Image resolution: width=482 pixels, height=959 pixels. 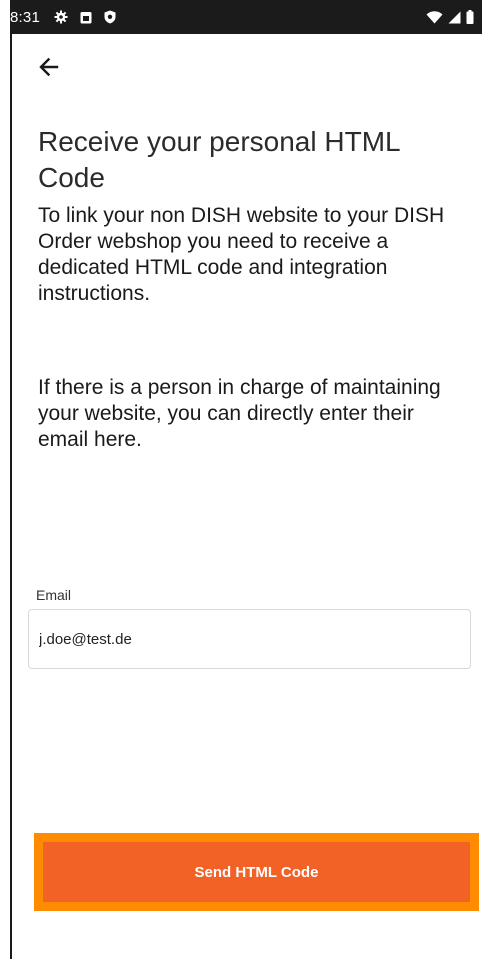 What do you see at coordinates (5, 479) in the screenshot?
I see `screen-edge` at bounding box center [5, 479].